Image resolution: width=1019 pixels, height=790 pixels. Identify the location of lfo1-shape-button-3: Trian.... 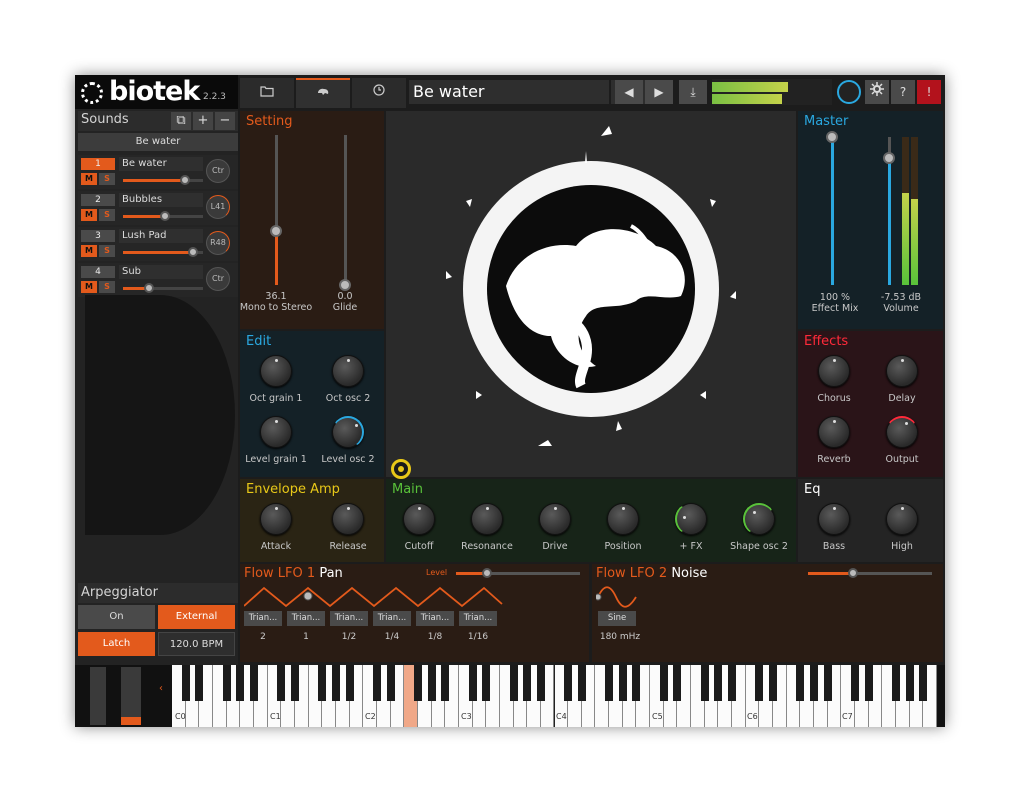
(349, 618).